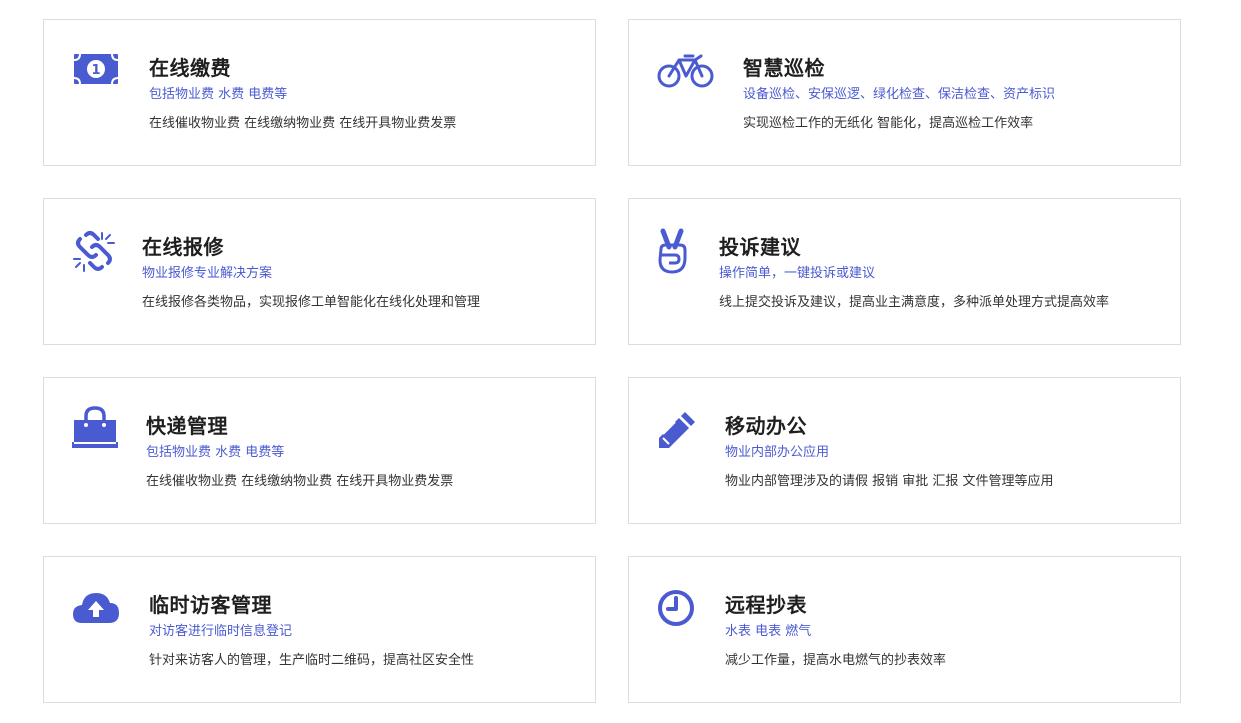 This screenshot has height=723, width=1241. I want to click on card-title: 智慧巡检, so click(784, 68).